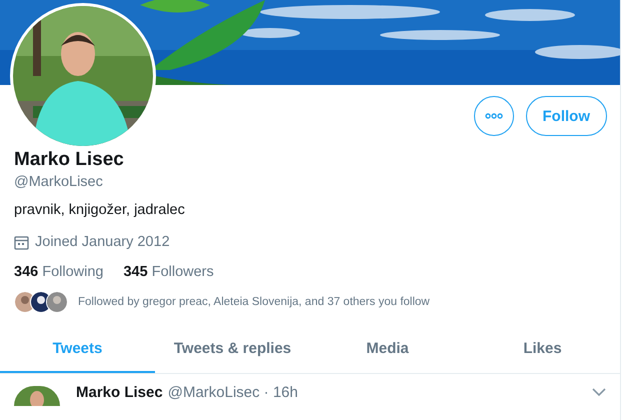 This screenshot has height=420, width=630. Describe the element at coordinates (119, 392) in the screenshot. I see `tweet-author-name: Marko Lisec` at that location.